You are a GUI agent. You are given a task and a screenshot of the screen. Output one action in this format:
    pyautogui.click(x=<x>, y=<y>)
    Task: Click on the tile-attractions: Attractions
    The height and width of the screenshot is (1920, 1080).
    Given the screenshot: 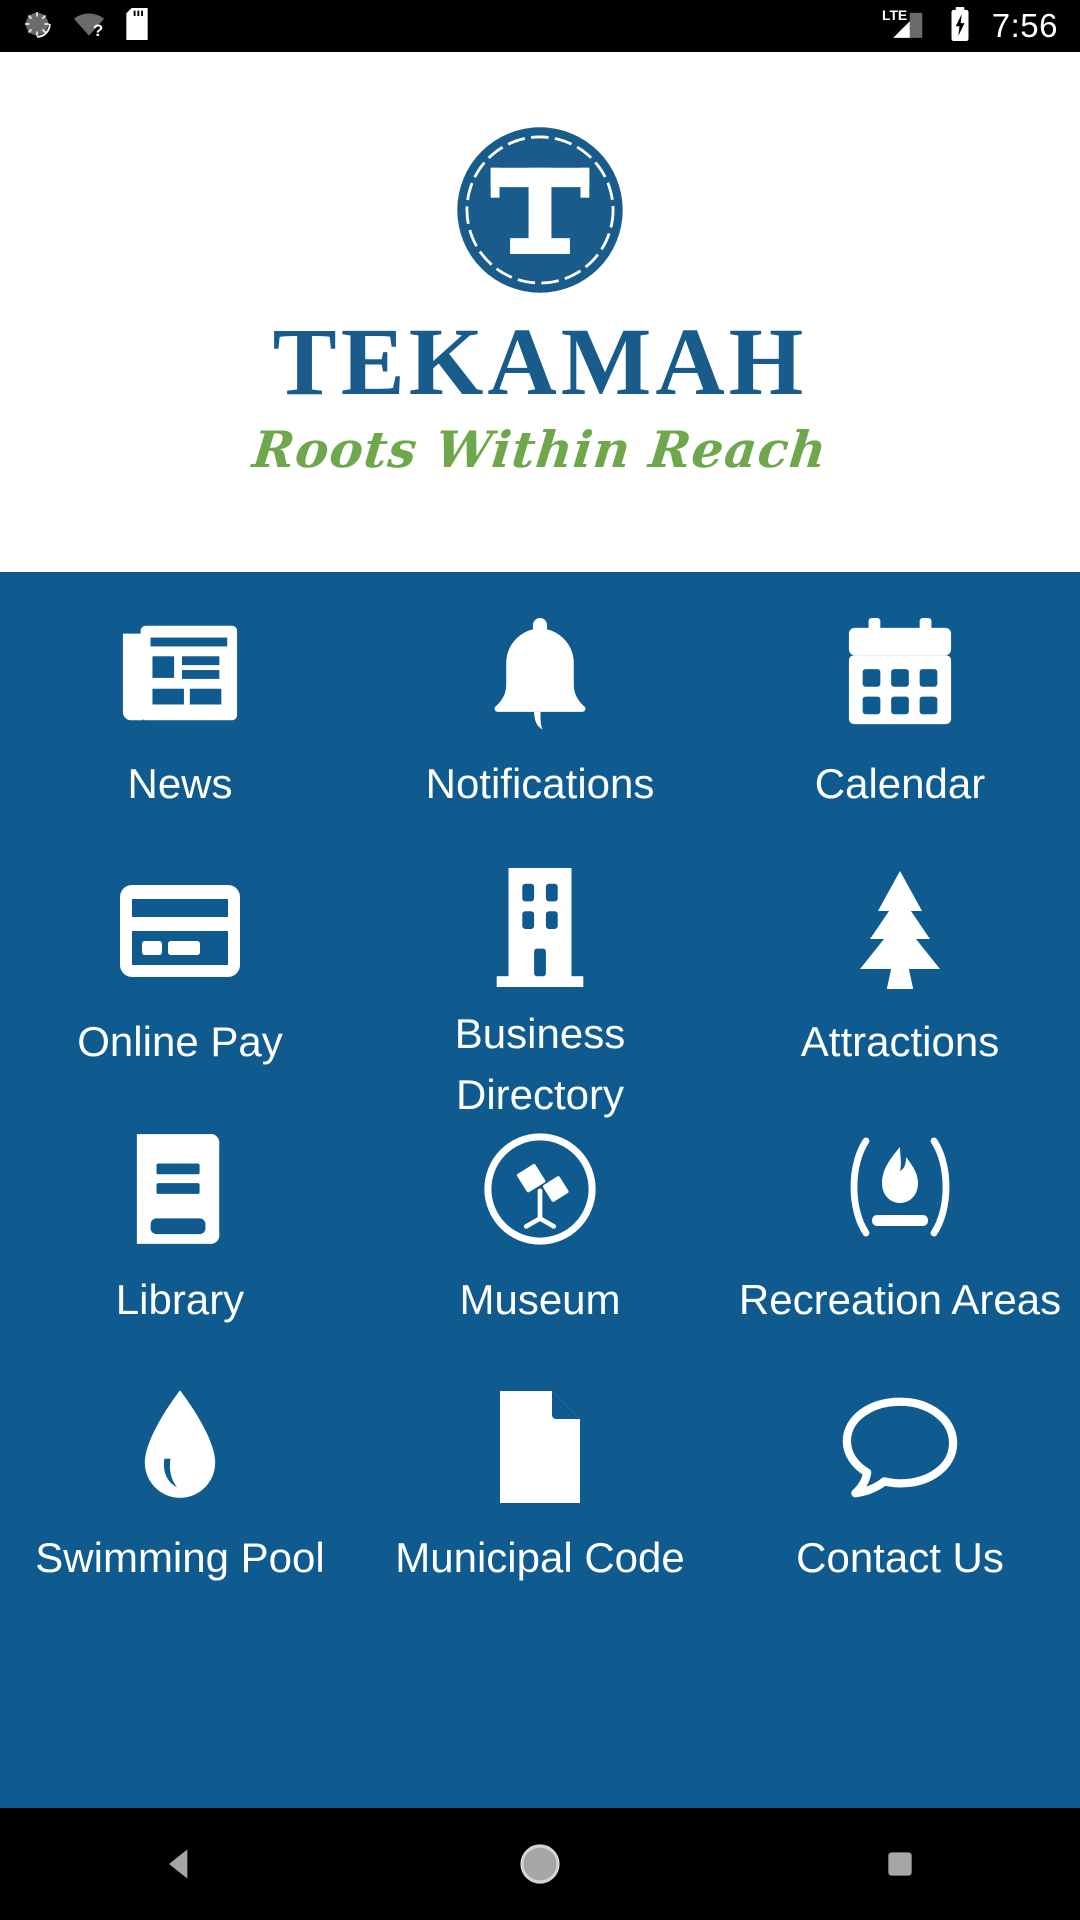 What is the action you would take?
    pyautogui.click(x=900, y=981)
    